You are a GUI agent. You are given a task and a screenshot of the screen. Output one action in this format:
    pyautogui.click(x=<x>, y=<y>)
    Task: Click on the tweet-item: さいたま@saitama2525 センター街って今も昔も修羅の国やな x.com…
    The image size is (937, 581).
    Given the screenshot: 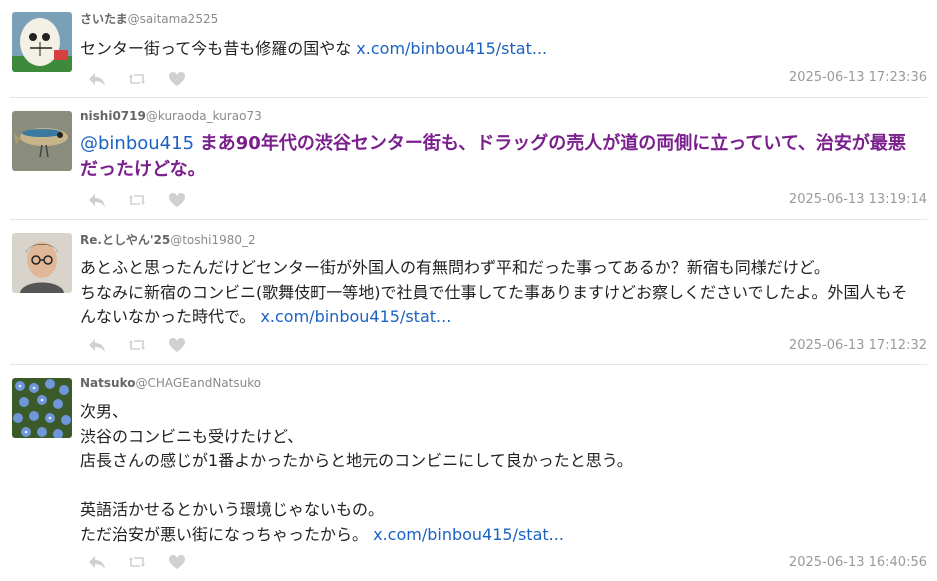 What is the action you would take?
    pyautogui.click(x=468, y=55)
    